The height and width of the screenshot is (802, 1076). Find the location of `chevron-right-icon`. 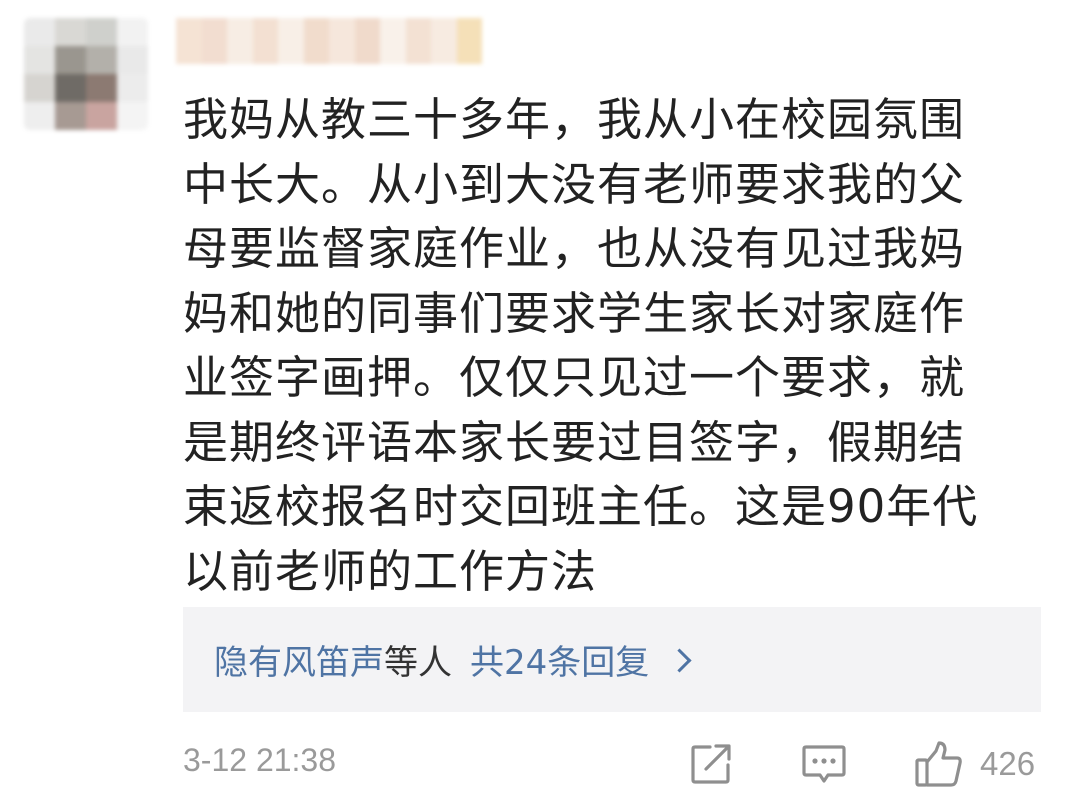

chevron-right-icon is located at coordinates (679, 660).